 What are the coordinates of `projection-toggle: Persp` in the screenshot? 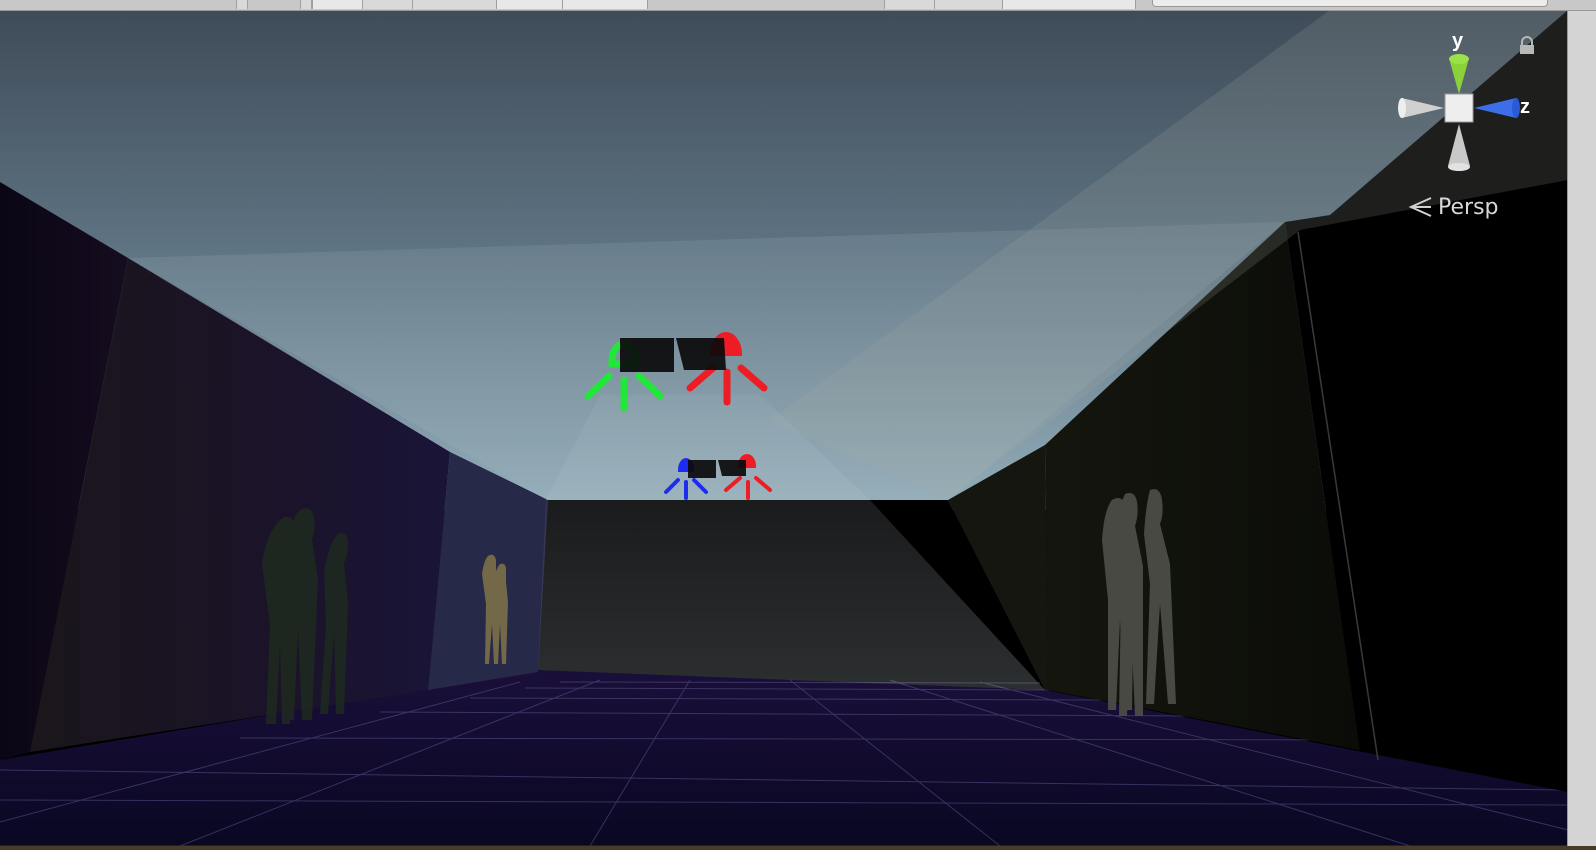 It's located at (1453, 207).